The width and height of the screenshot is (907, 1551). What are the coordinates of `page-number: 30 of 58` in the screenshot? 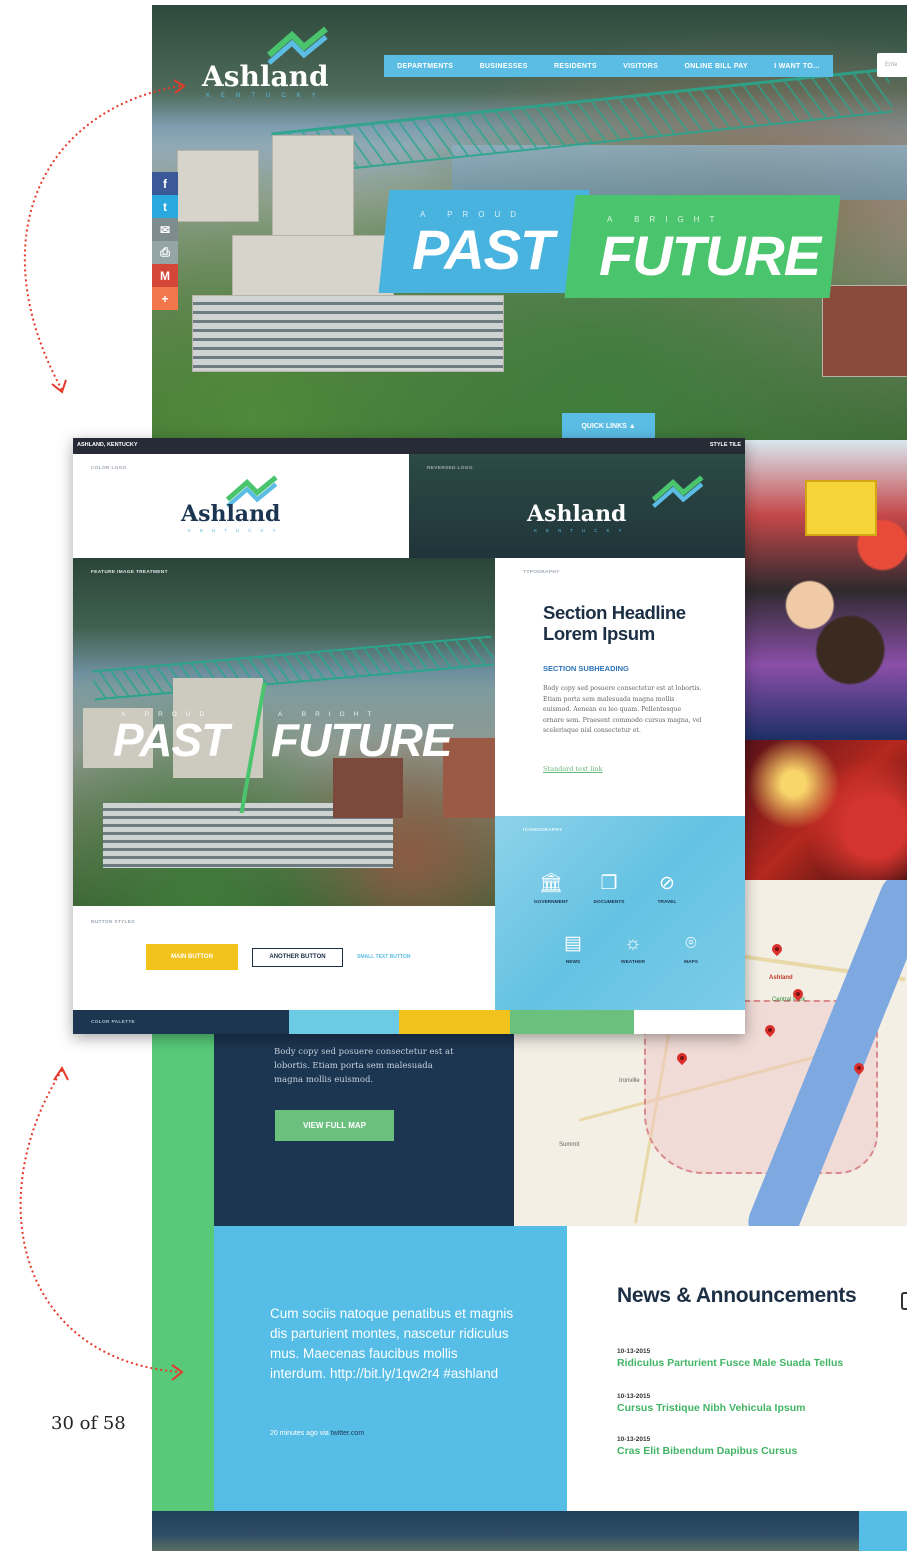 It's located at (88, 1423).